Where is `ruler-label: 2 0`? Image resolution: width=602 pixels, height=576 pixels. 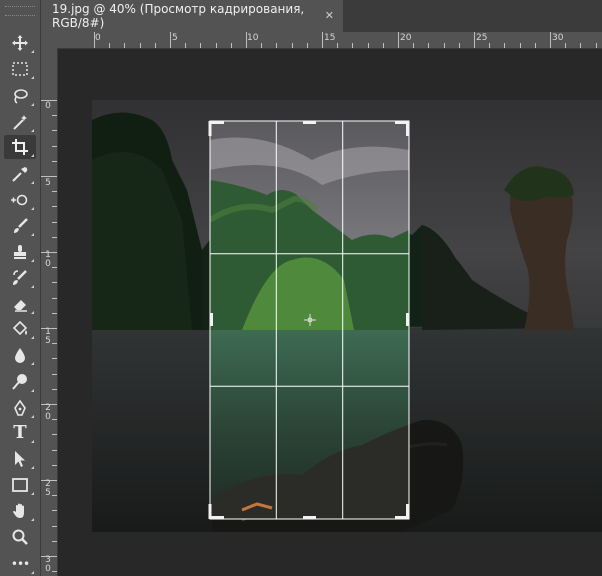 ruler-label: 2 0 is located at coordinates (48, 412).